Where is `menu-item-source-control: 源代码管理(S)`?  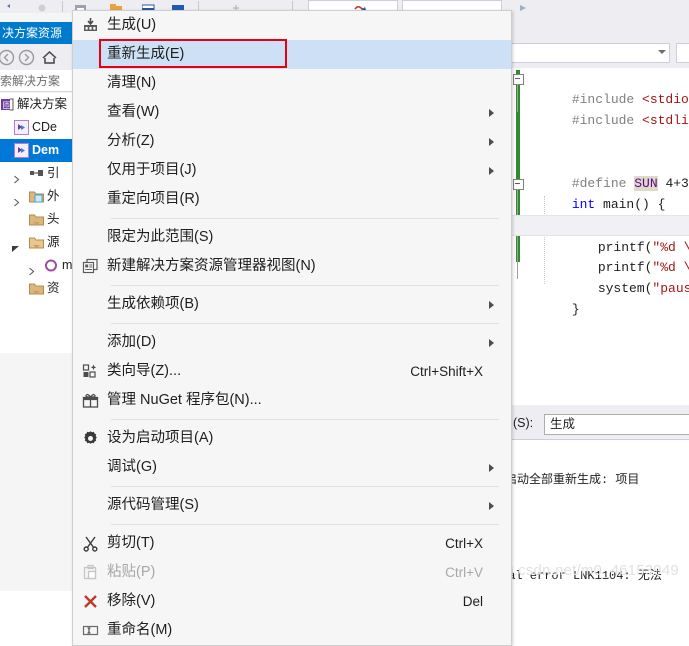
menu-item-source-control: 源代码管理(S) is located at coordinates (292, 505).